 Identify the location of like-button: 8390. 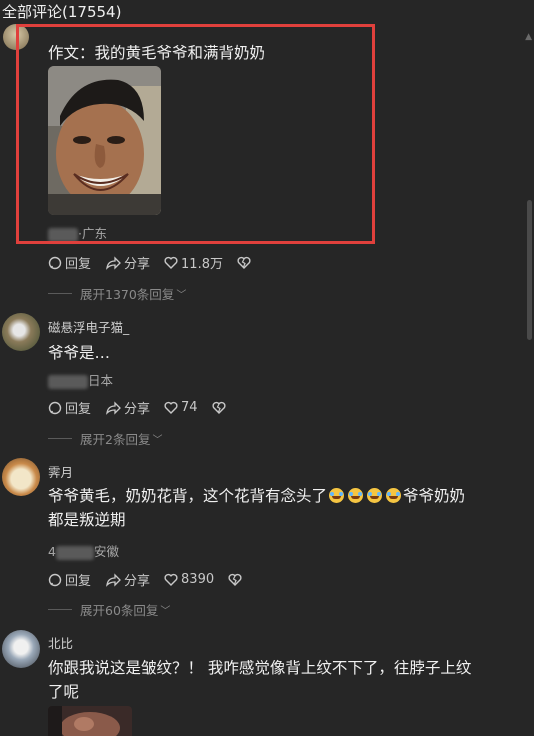
(189, 579).